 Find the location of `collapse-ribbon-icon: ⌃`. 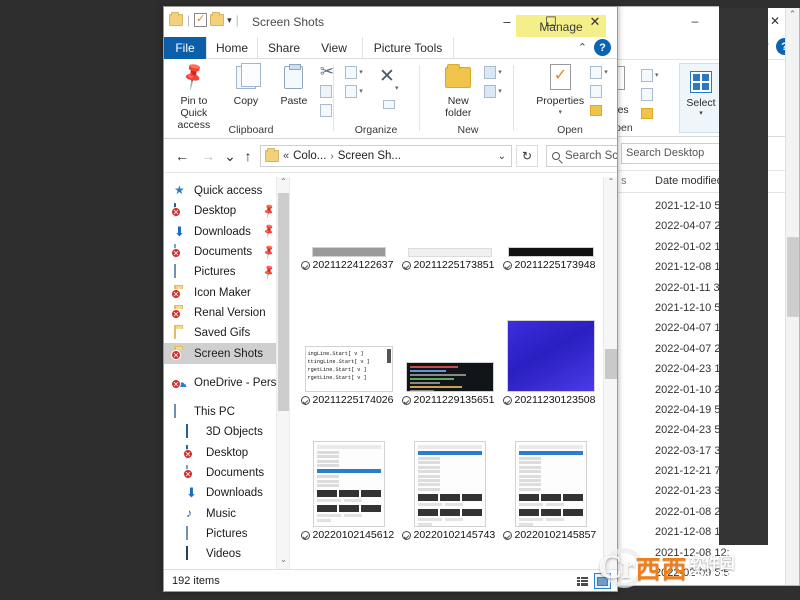

collapse-ribbon-icon: ⌃ is located at coordinates (582, 47).